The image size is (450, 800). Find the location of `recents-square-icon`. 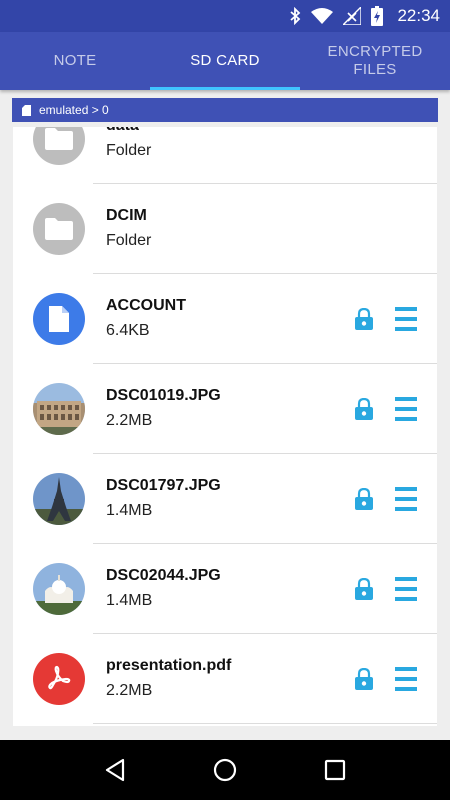

recents-square-icon is located at coordinates (335, 770).